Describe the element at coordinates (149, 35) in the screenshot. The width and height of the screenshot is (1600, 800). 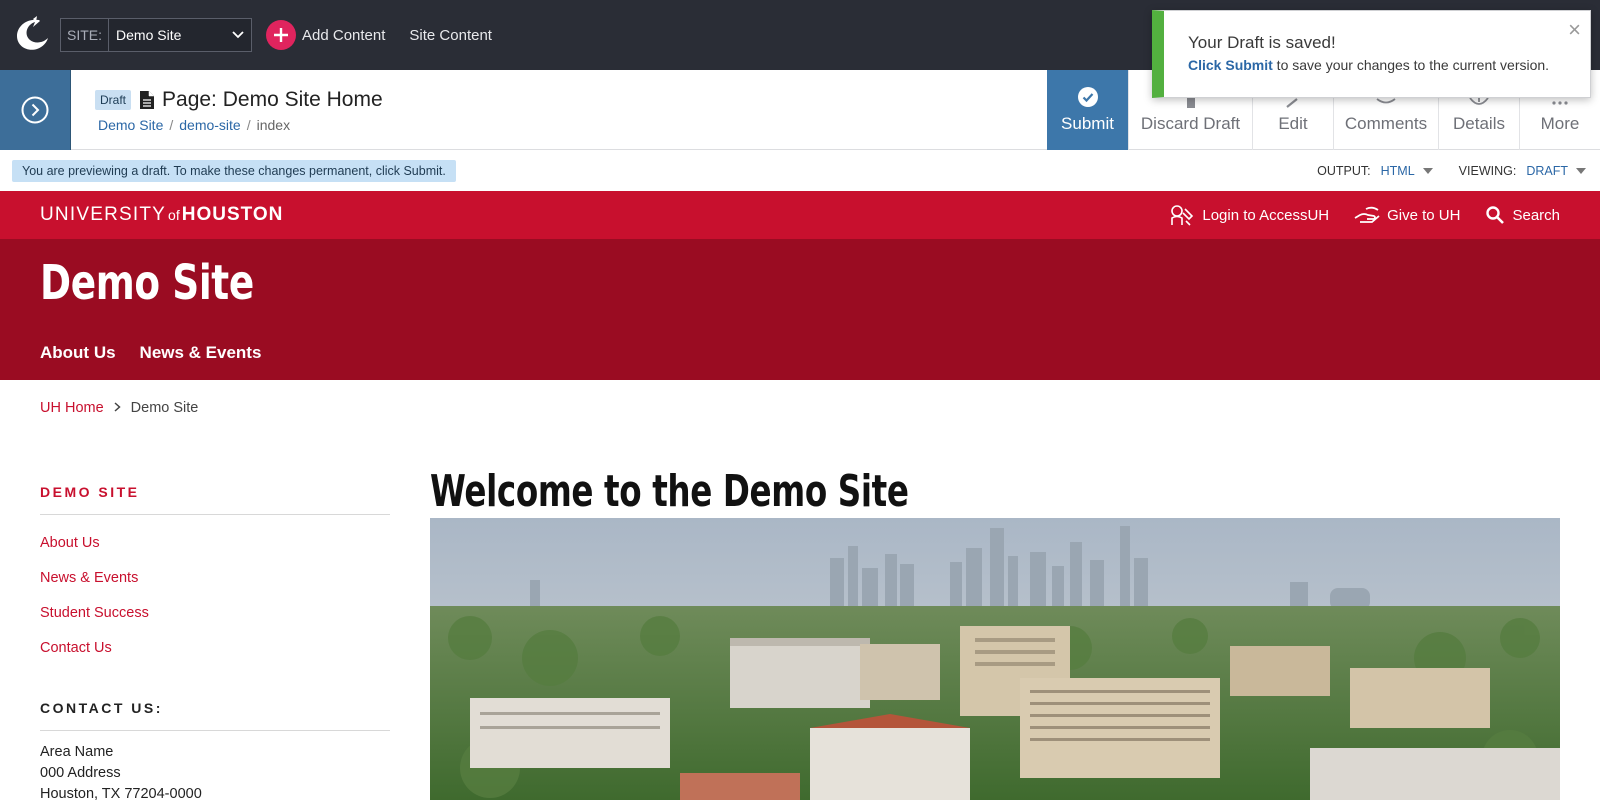
I see `site-selector-value: Demo Site` at that location.